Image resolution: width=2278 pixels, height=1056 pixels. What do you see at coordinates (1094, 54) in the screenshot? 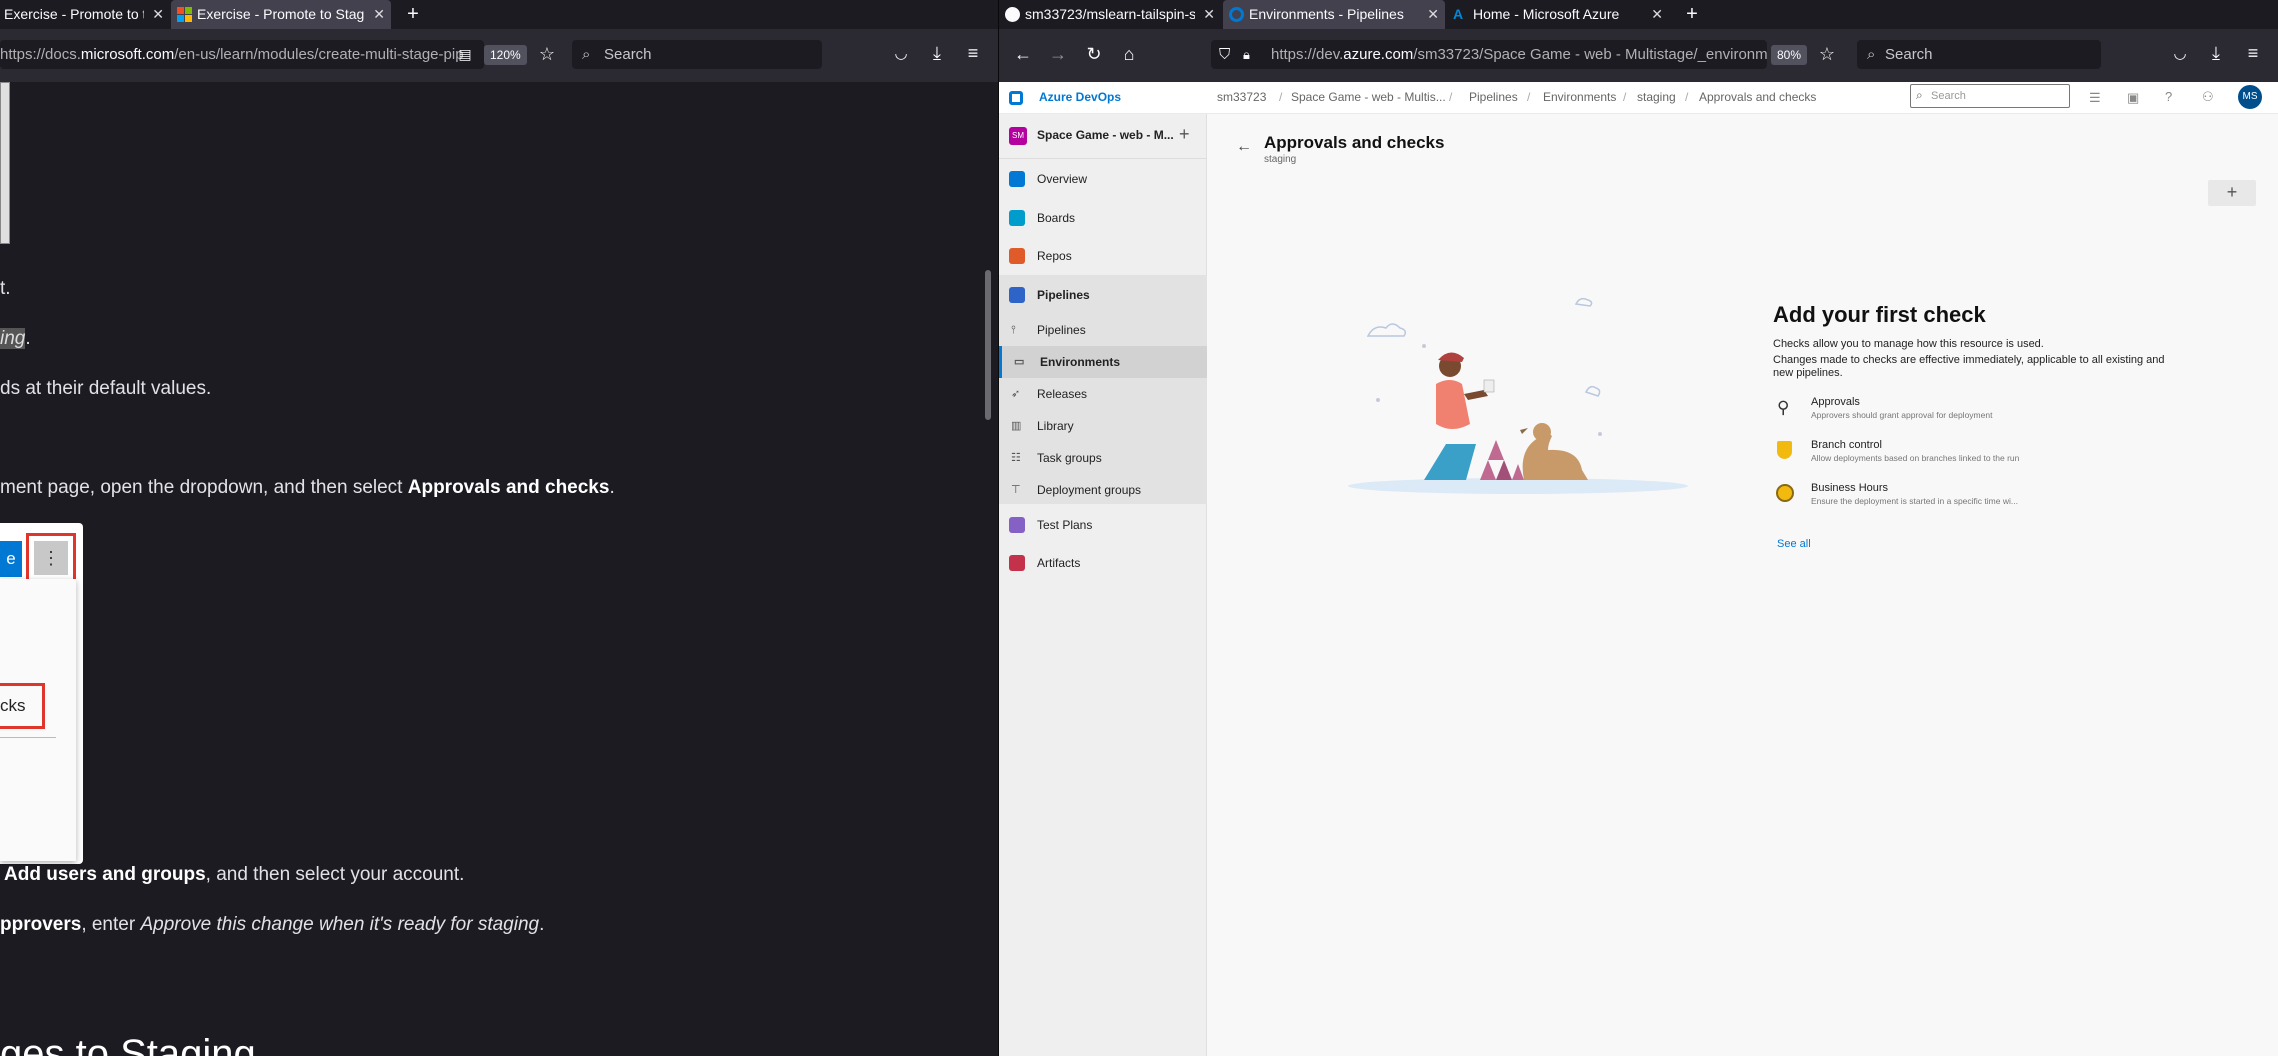
I see `reload-icon: ↻` at bounding box center [1094, 54].